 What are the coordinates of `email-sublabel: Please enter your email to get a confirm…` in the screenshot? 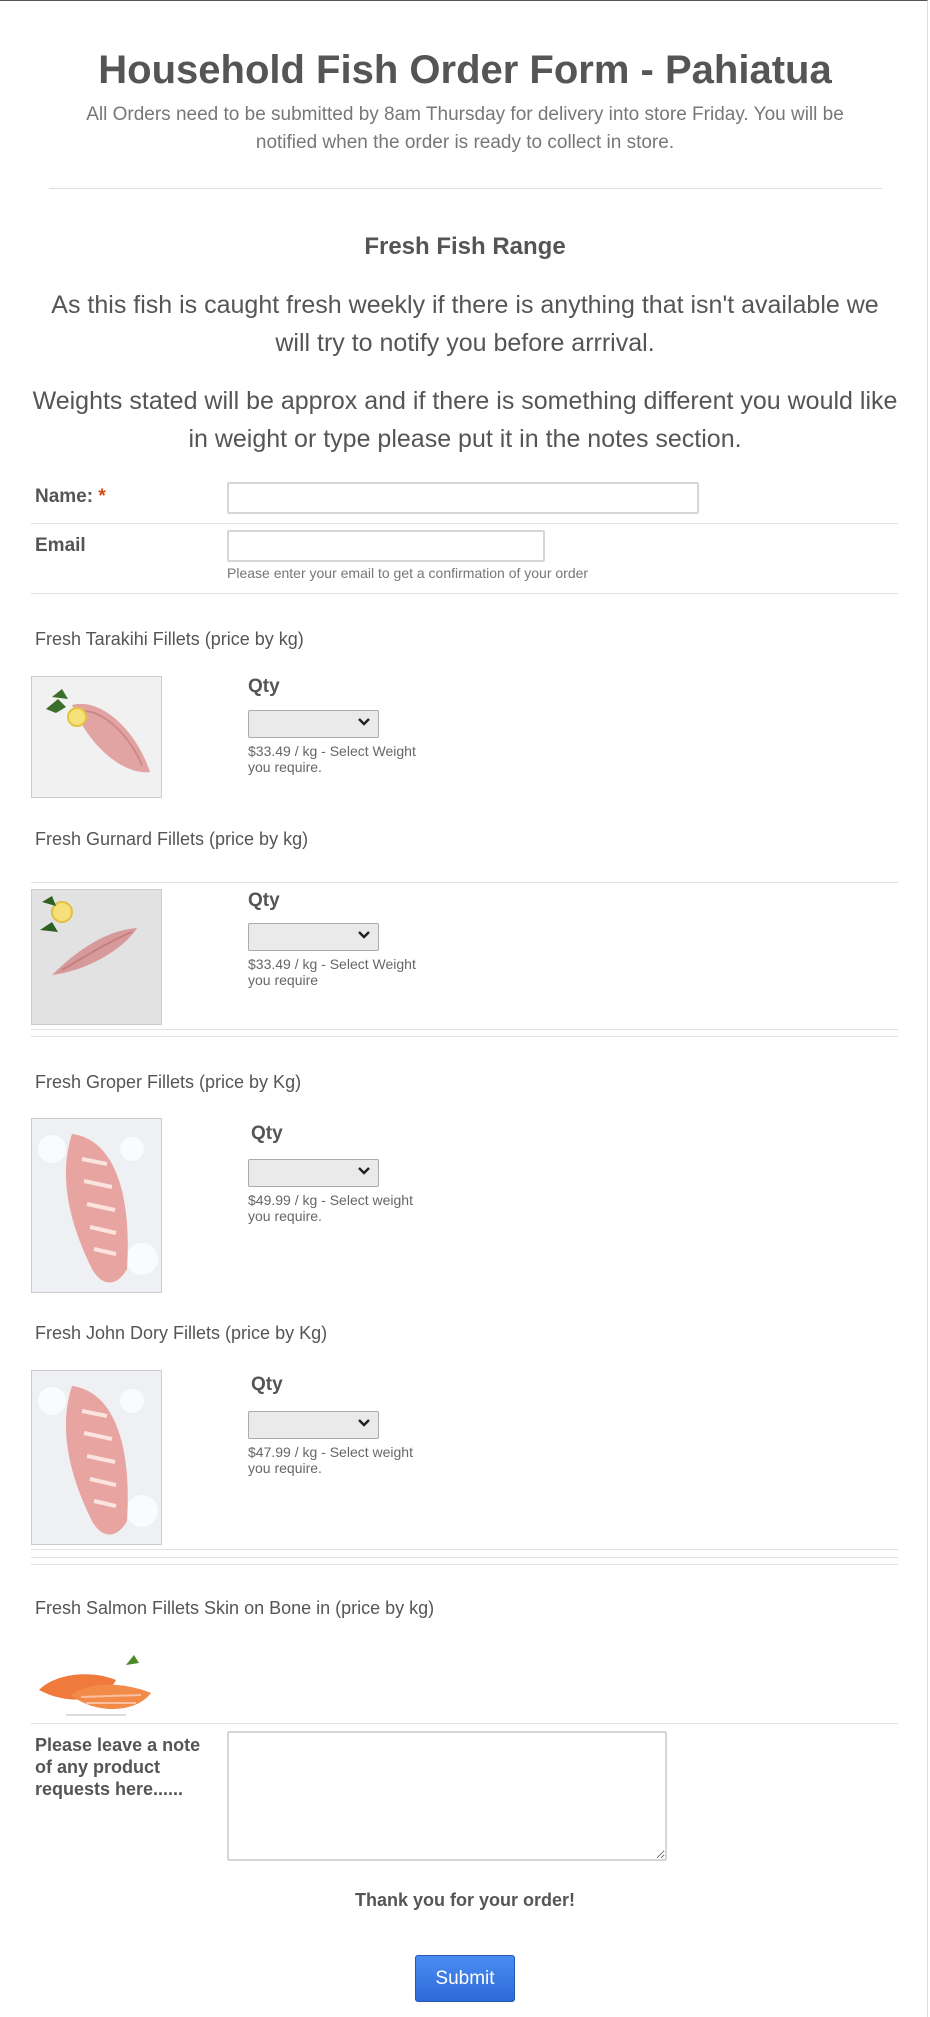 It's located at (408, 573).